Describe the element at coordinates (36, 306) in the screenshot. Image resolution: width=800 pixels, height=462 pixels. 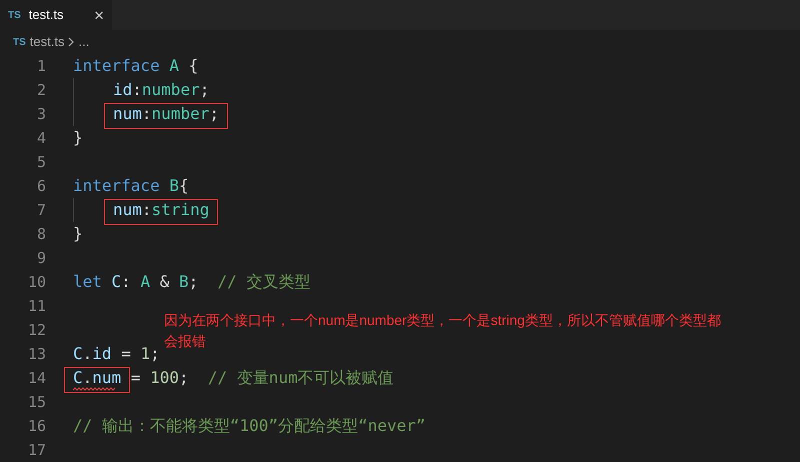
I see `line-number: 11` at that location.